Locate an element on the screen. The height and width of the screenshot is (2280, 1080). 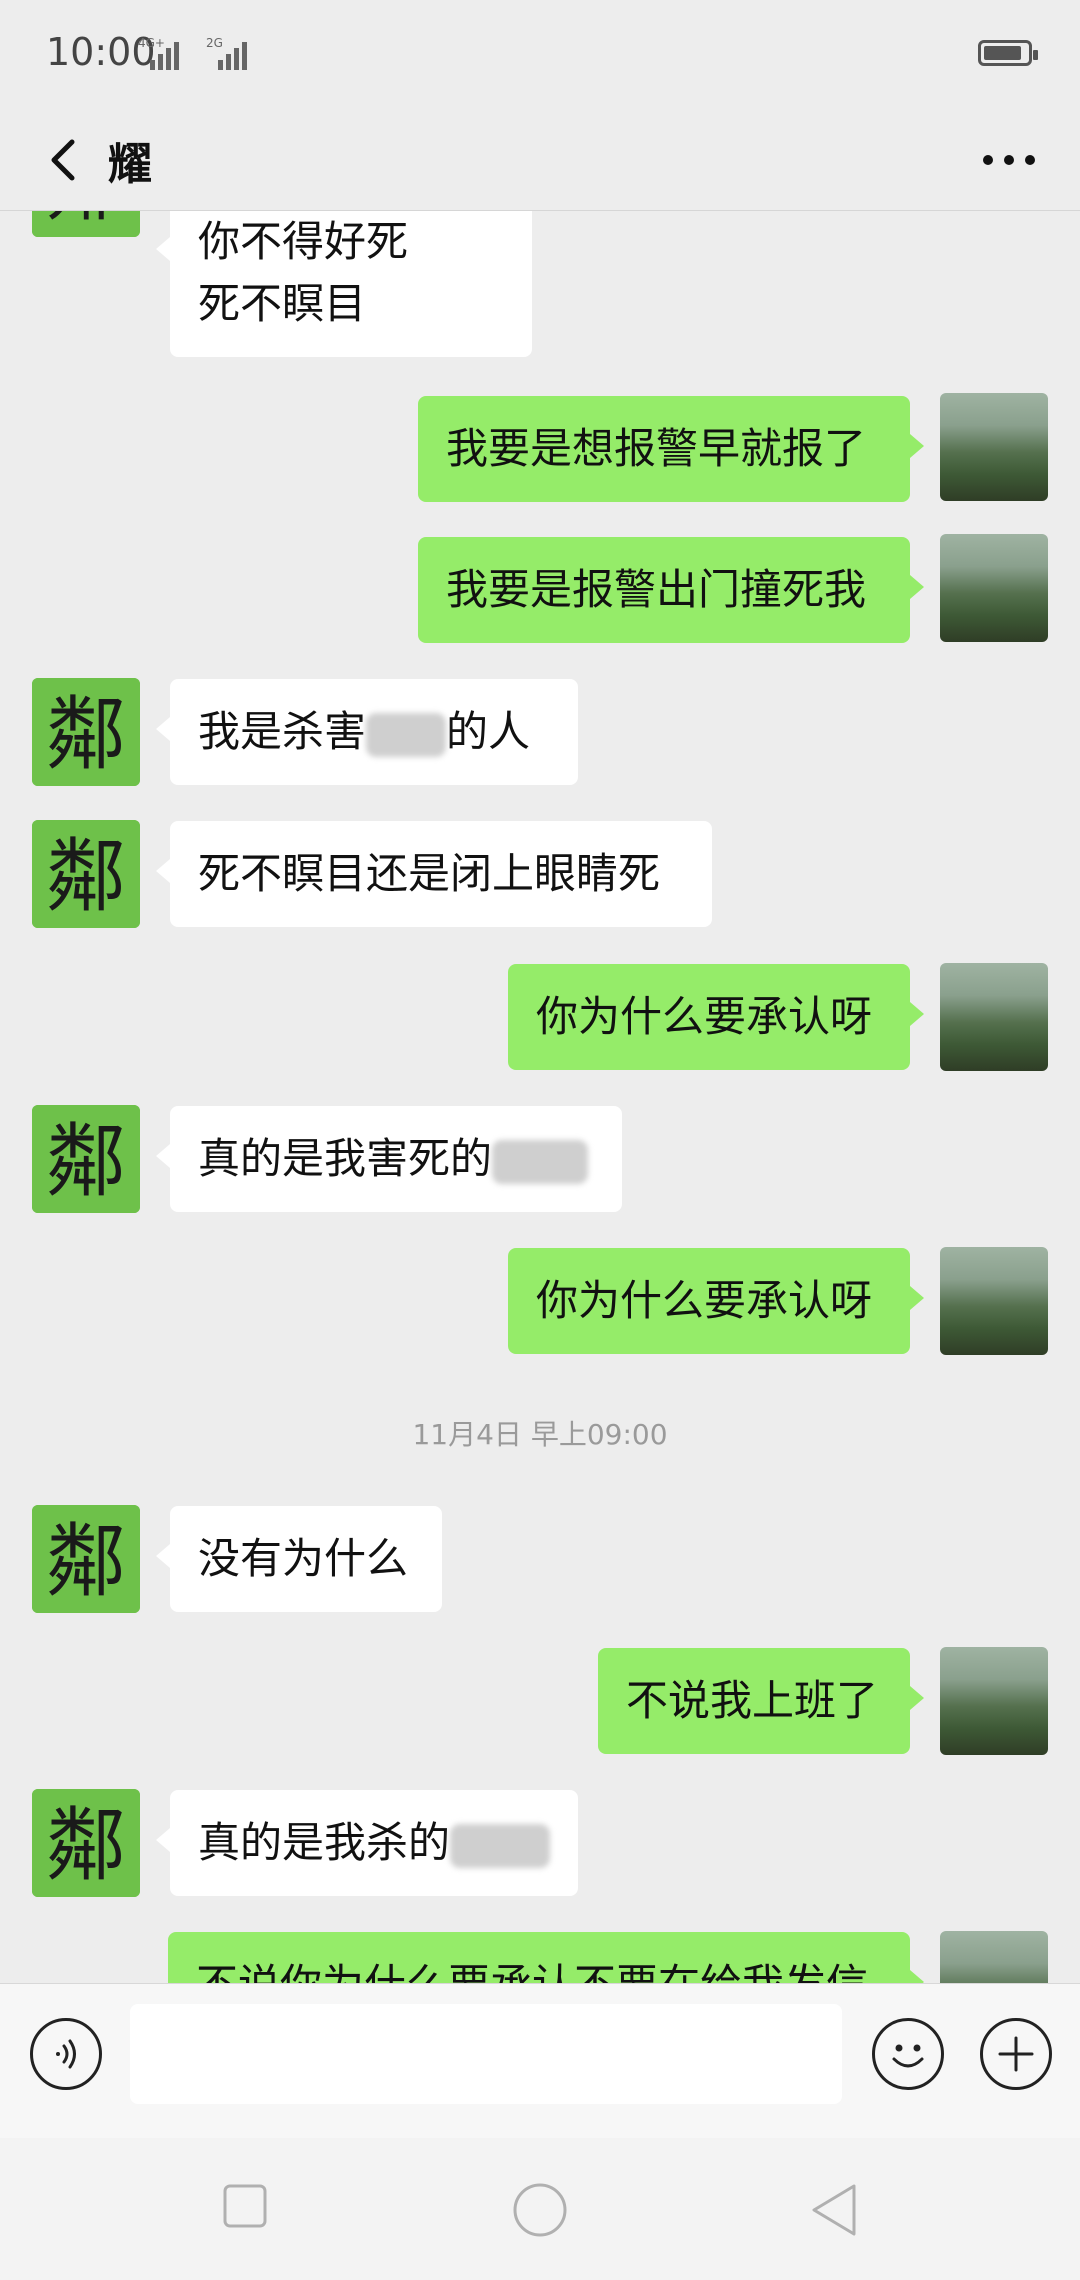
message-bubble-outgoing: 不说我上班了 is located at coordinates (761, 1701).